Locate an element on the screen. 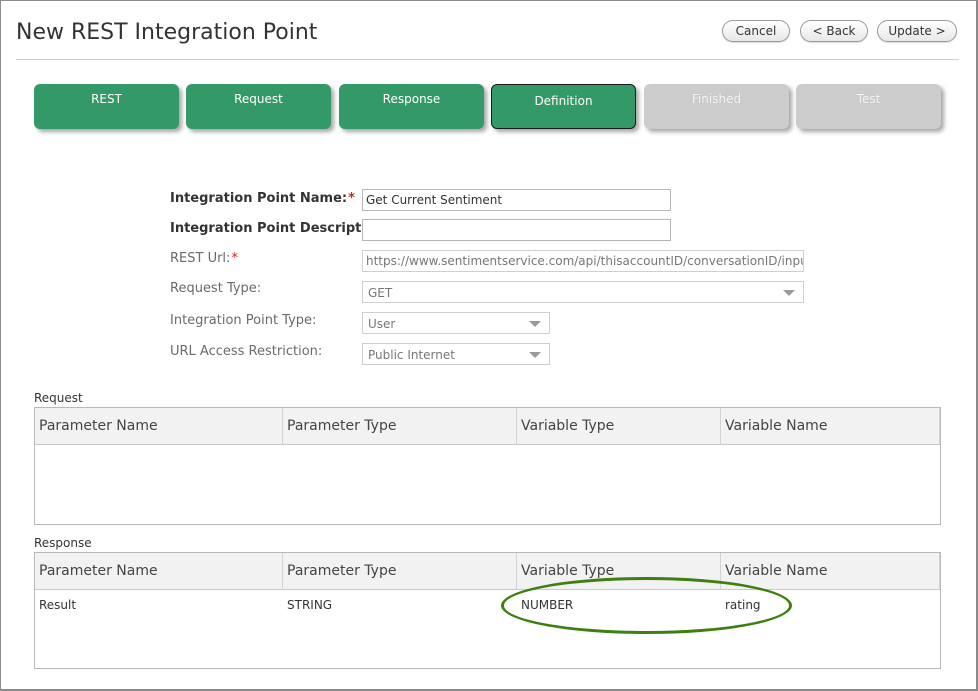 The height and width of the screenshot is (691, 978). request-section-title: Request is located at coordinates (58, 398).